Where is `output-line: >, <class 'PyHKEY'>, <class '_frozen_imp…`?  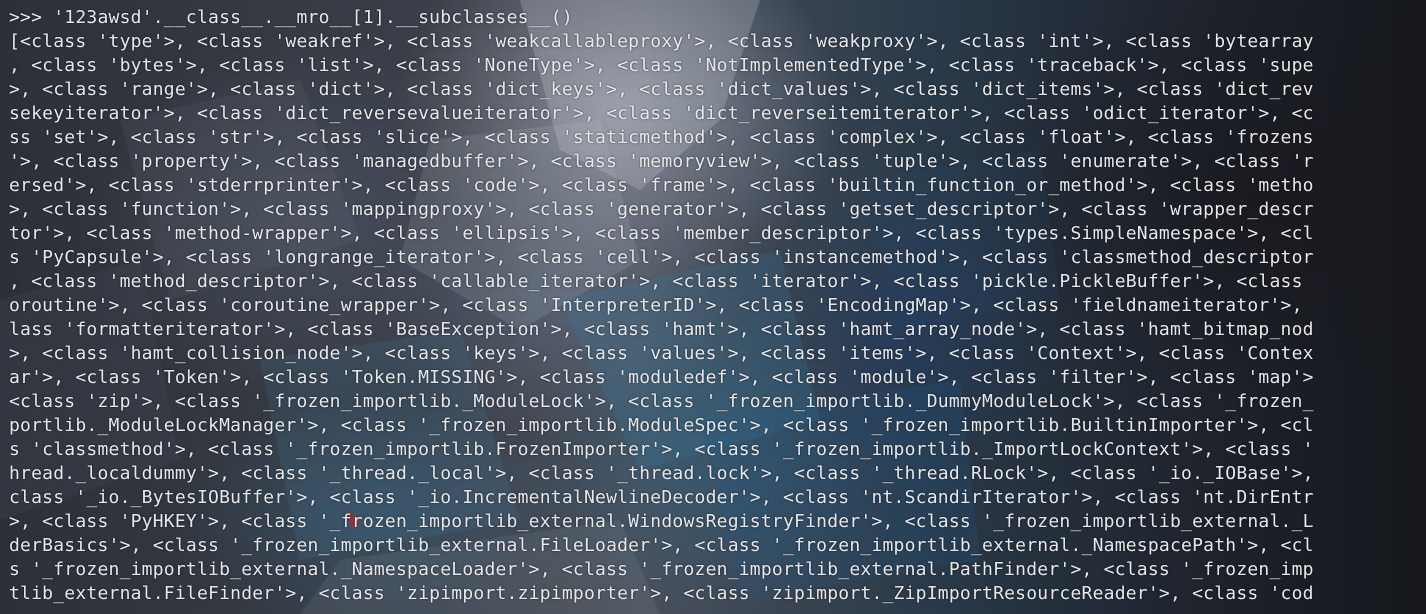
output-line: >, <class 'PyHKEY'>, <class '_frozen_imp… is located at coordinates (661, 521).